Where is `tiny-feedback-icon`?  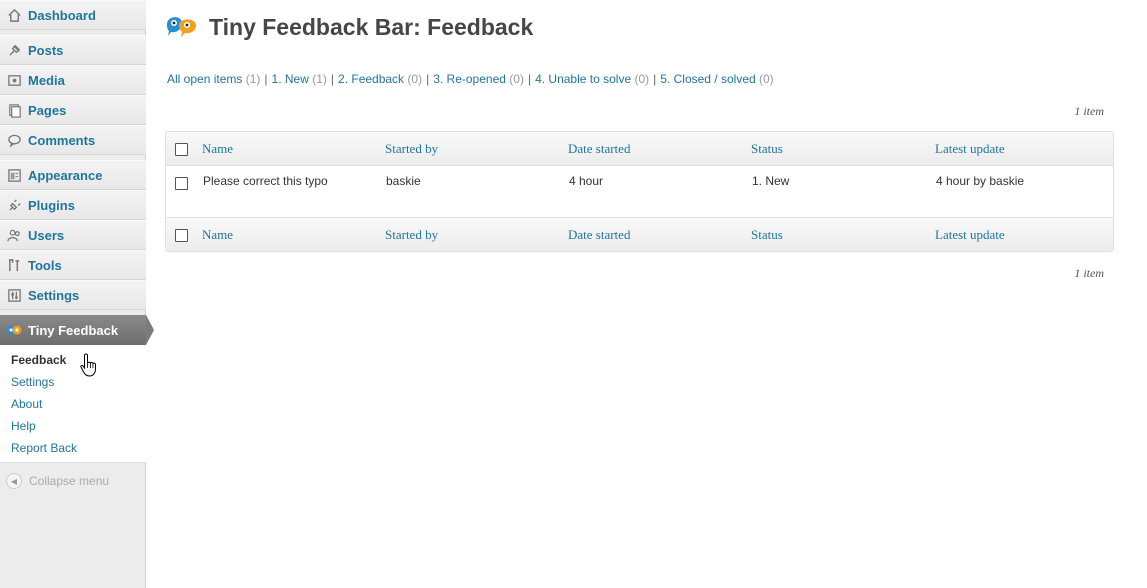 tiny-feedback-icon is located at coordinates (14, 330).